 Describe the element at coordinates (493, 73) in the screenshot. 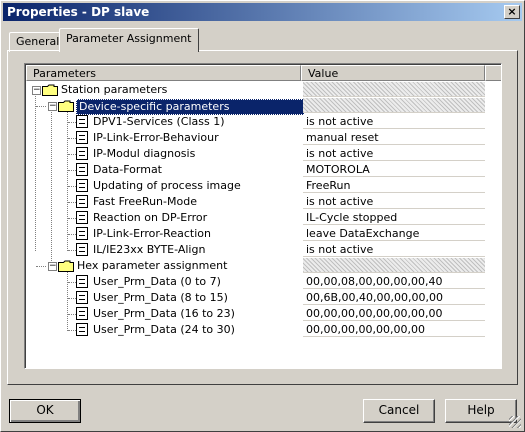

I see `column-header-filler` at that location.